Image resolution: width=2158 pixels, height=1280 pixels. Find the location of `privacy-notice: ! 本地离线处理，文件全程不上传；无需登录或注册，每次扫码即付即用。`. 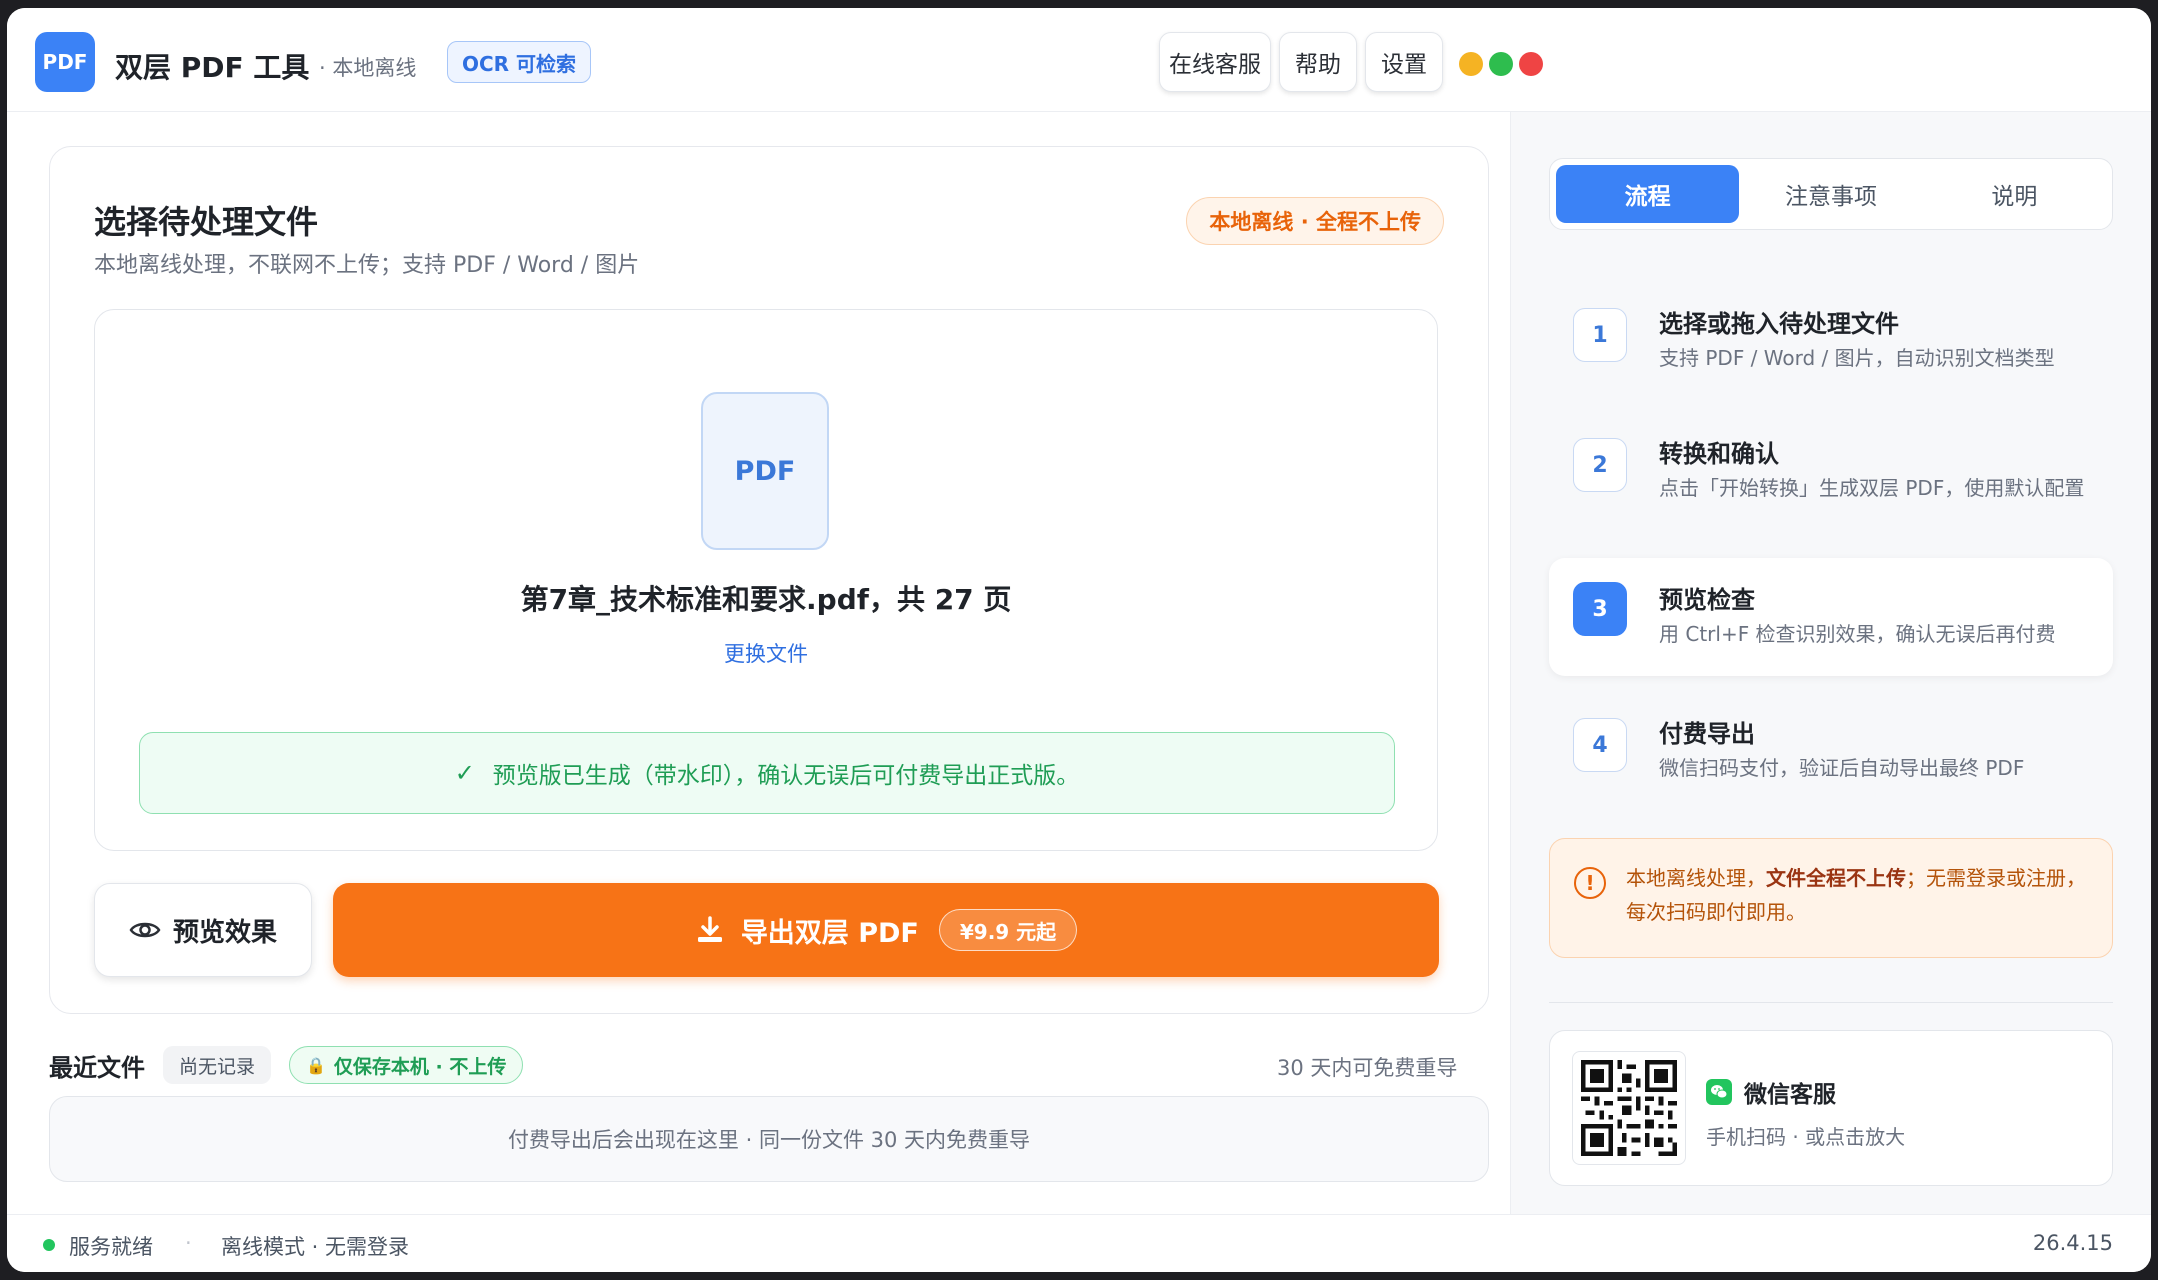

privacy-notice: ! 本地离线处理，文件全程不上传；无需登录或注册，每次扫码即付即用。 is located at coordinates (1831, 898).